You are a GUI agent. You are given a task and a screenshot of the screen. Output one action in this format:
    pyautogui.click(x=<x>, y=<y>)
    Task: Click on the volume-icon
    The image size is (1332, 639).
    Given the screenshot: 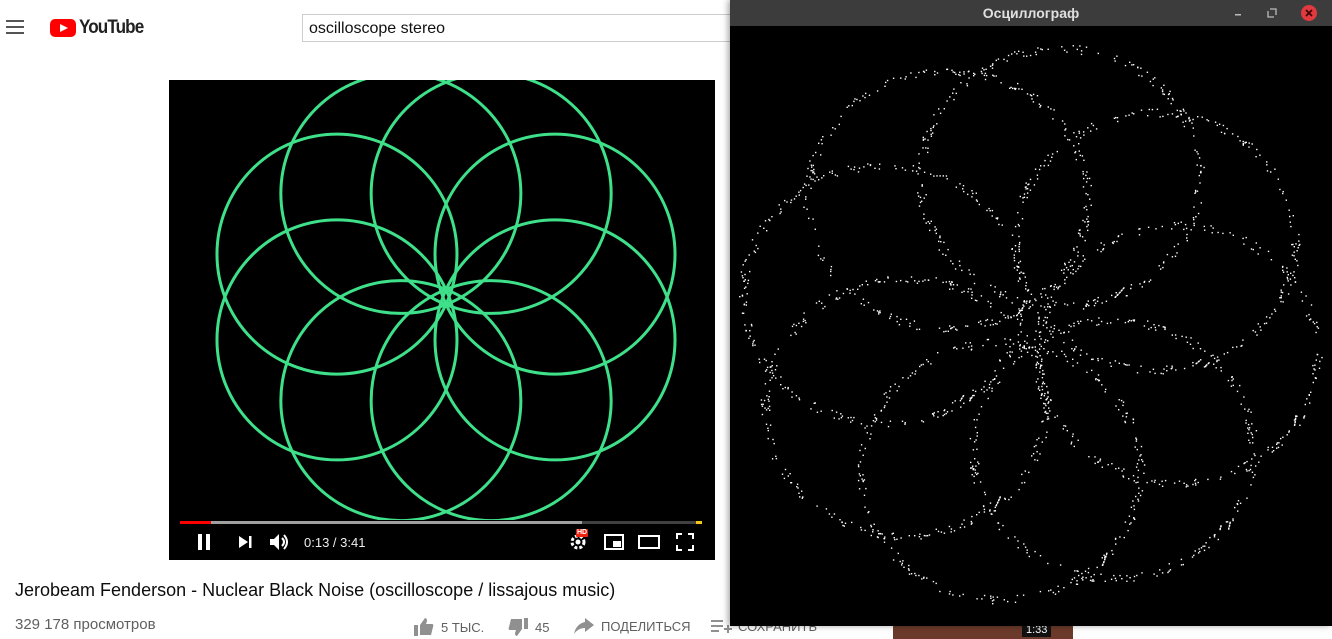 What is the action you would take?
    pyautogui.click(x=280, y=542)
    